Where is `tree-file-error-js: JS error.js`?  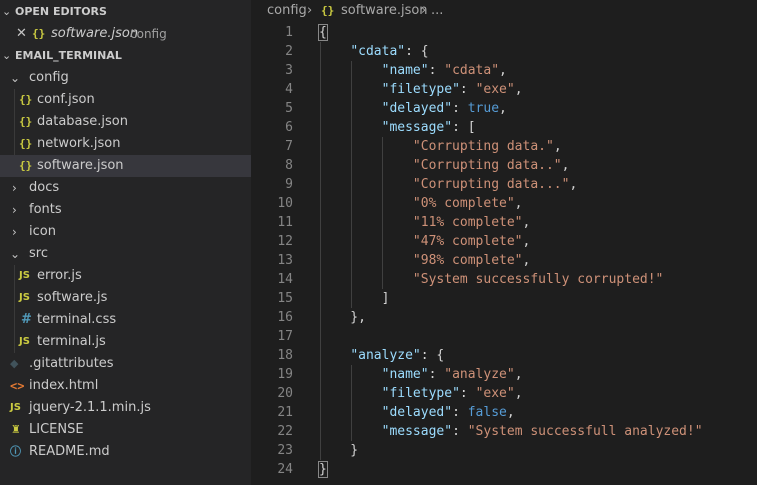 tree-file-error-js: JS error.js is located at coordinates (125, 276).